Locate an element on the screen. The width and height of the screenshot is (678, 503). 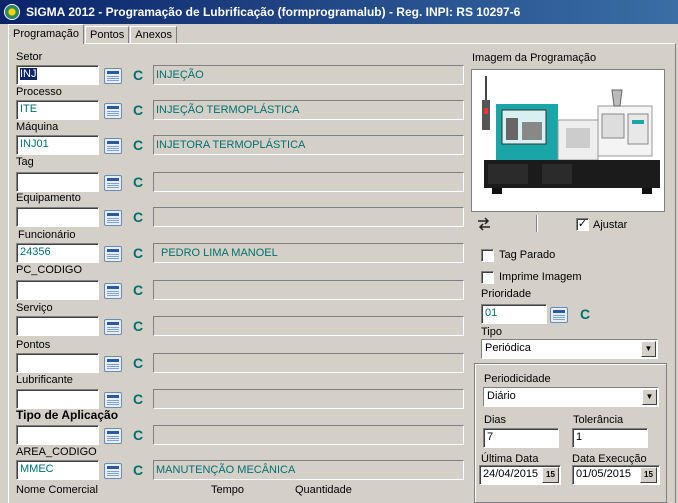
periodicidade-select: Diário ▼ is located at coordinates (571, 397).